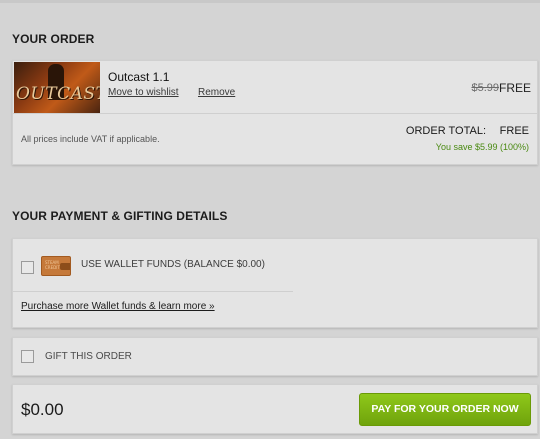 The image size is (540, 439). I want to click on order-section-title: YOUR ORDER, so click(53, 39).